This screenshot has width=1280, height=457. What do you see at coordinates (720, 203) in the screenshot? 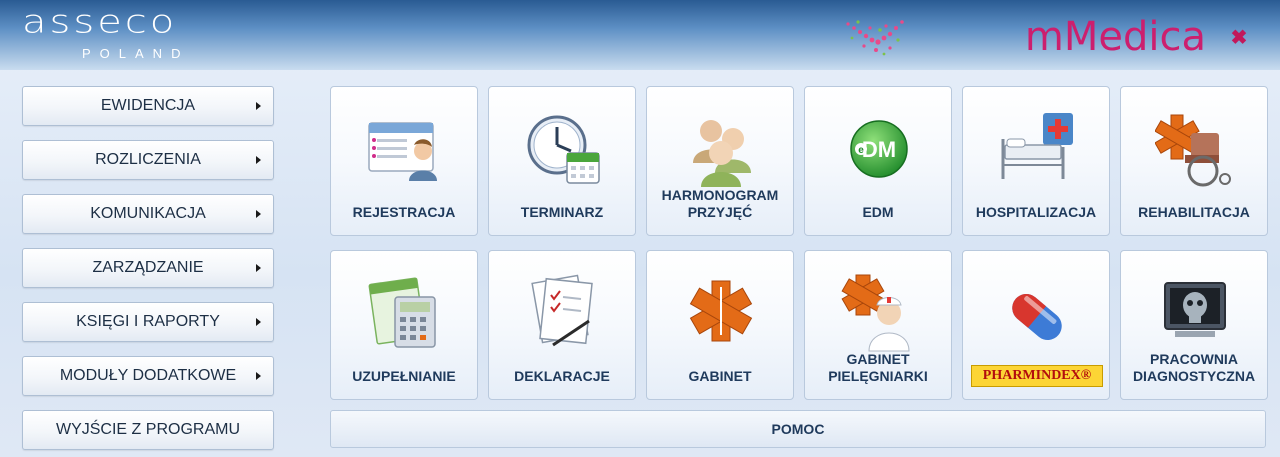
I see `tile-label: HARMONOGRAM PRZYJĘĆ` at bounding box center [720, 203].